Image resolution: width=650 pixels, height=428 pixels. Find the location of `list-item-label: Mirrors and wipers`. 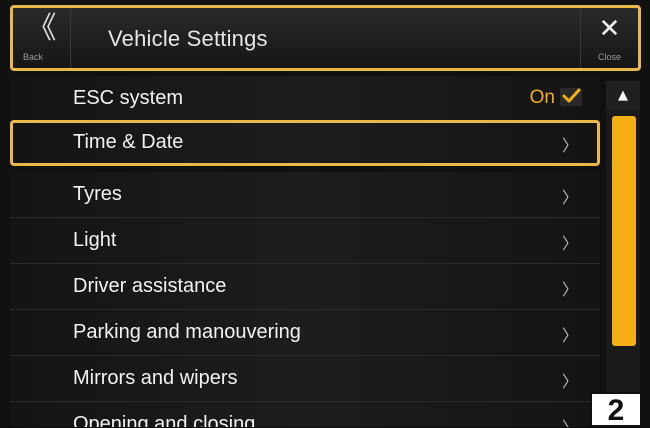

list-item-label: Mirrors and wipers is located at coordinates (155, 378).